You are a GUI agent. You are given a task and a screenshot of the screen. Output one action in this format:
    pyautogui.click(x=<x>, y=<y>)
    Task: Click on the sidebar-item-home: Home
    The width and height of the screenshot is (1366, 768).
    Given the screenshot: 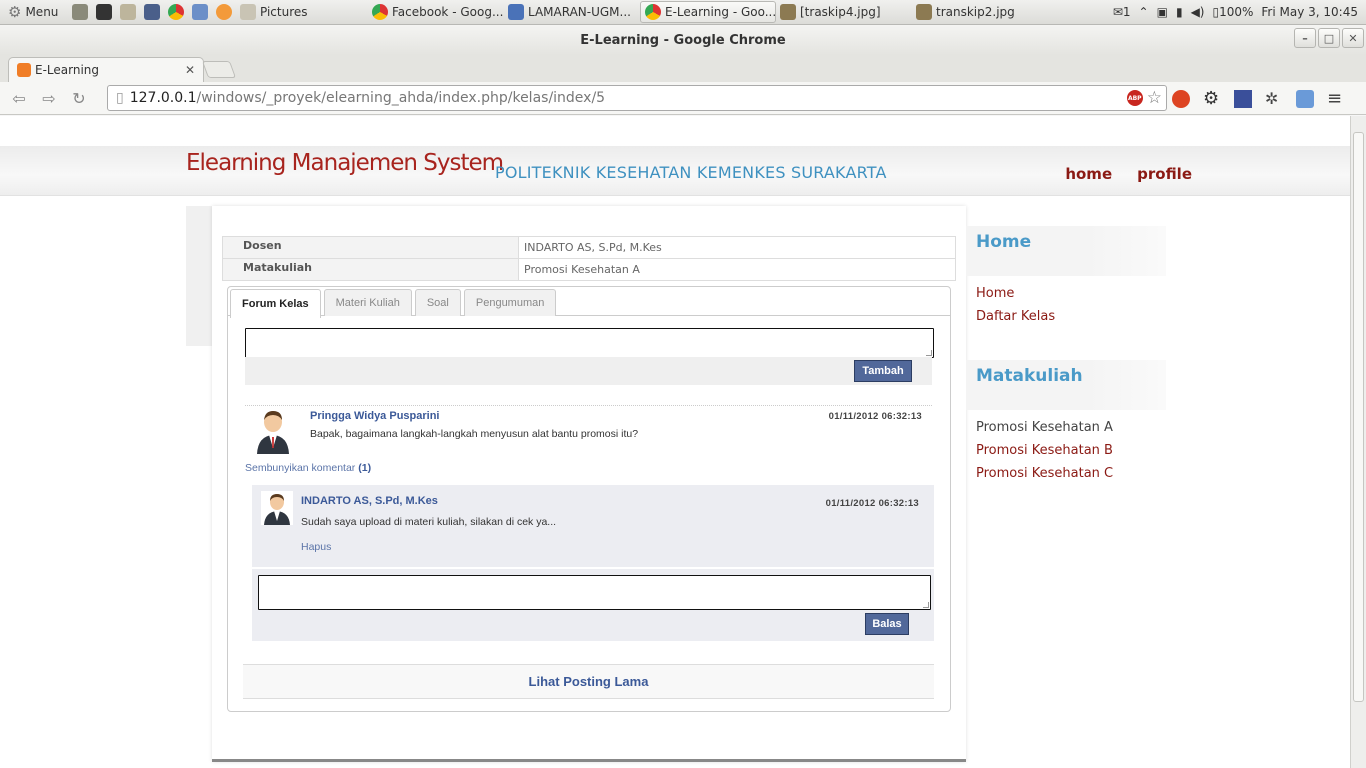 What is the action you would take?
    pyautogui.click(x=1066, y=297)
    